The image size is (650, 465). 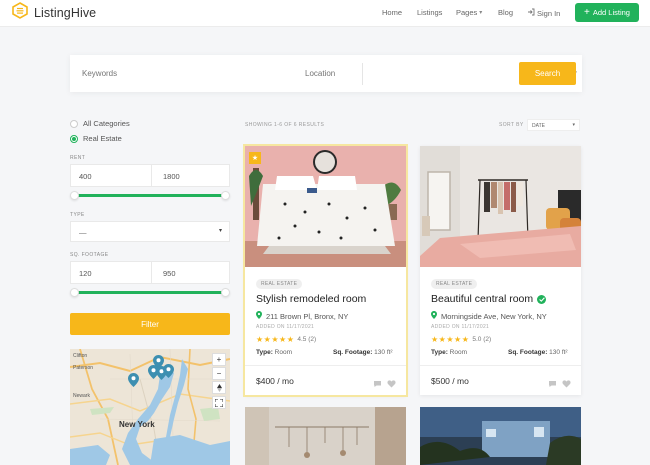 What do you see at coordinates (219, 373) in the screenshot?
I see `map-zoom-out-button: −` at bounding box center [219, 373].